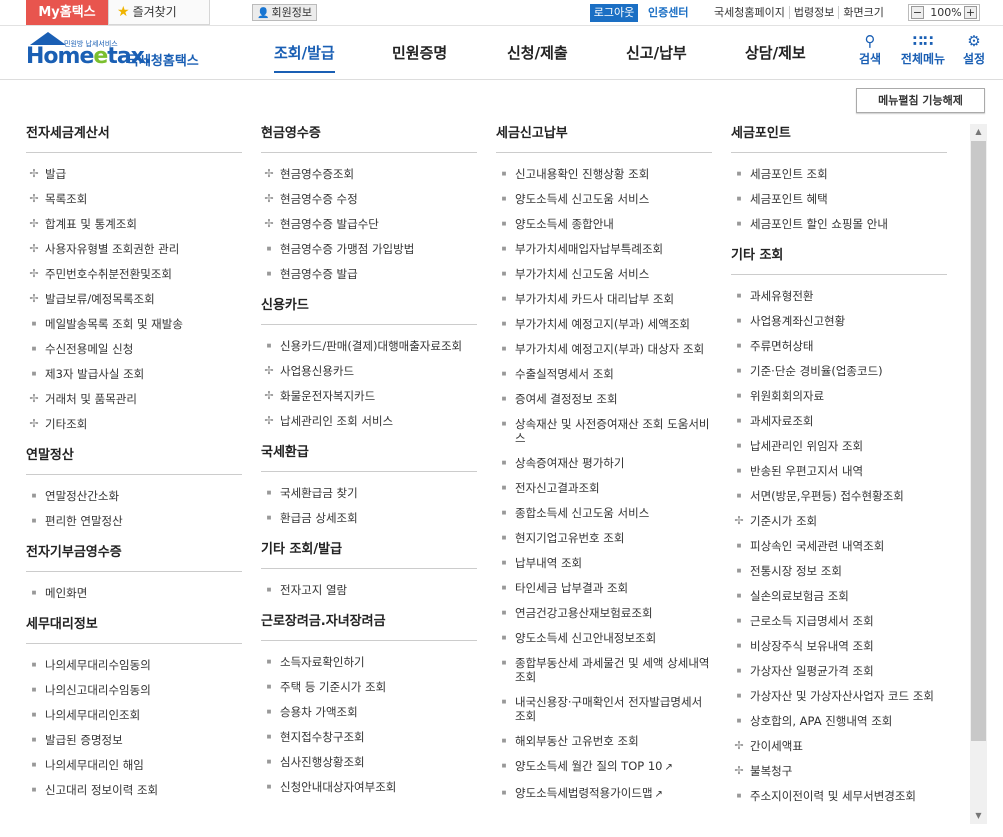  I want to click on member-info-button: 👤 회원정보, so click(284, 12).